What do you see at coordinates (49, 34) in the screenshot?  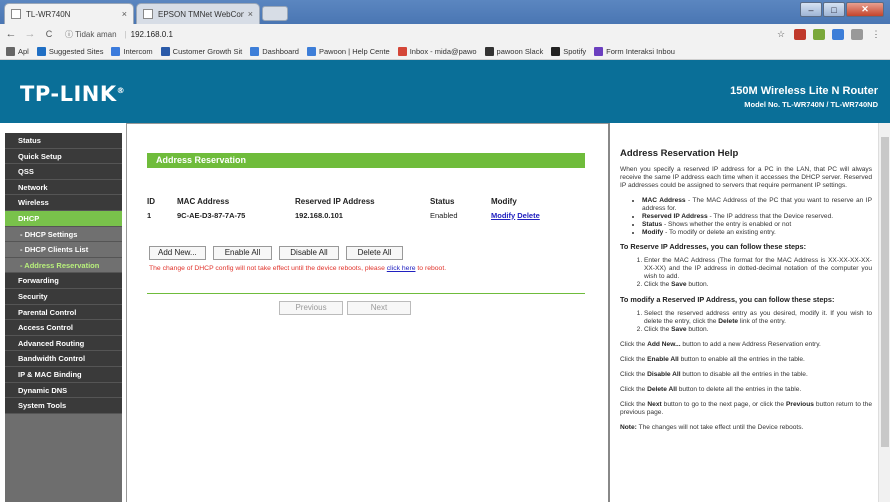 I see `reload-button: C` at bounding box center [49, 34].